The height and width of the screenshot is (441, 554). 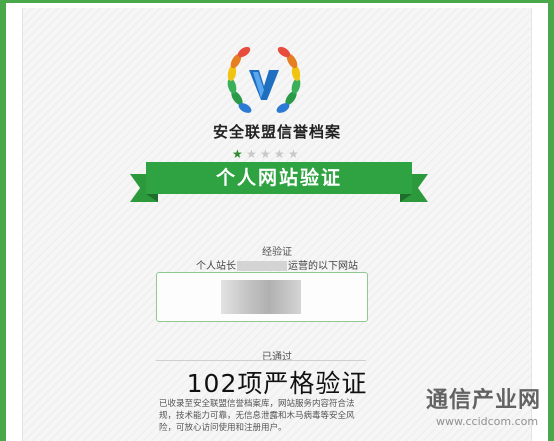 I want to click on right-laurel, so click(x=288, y=79).